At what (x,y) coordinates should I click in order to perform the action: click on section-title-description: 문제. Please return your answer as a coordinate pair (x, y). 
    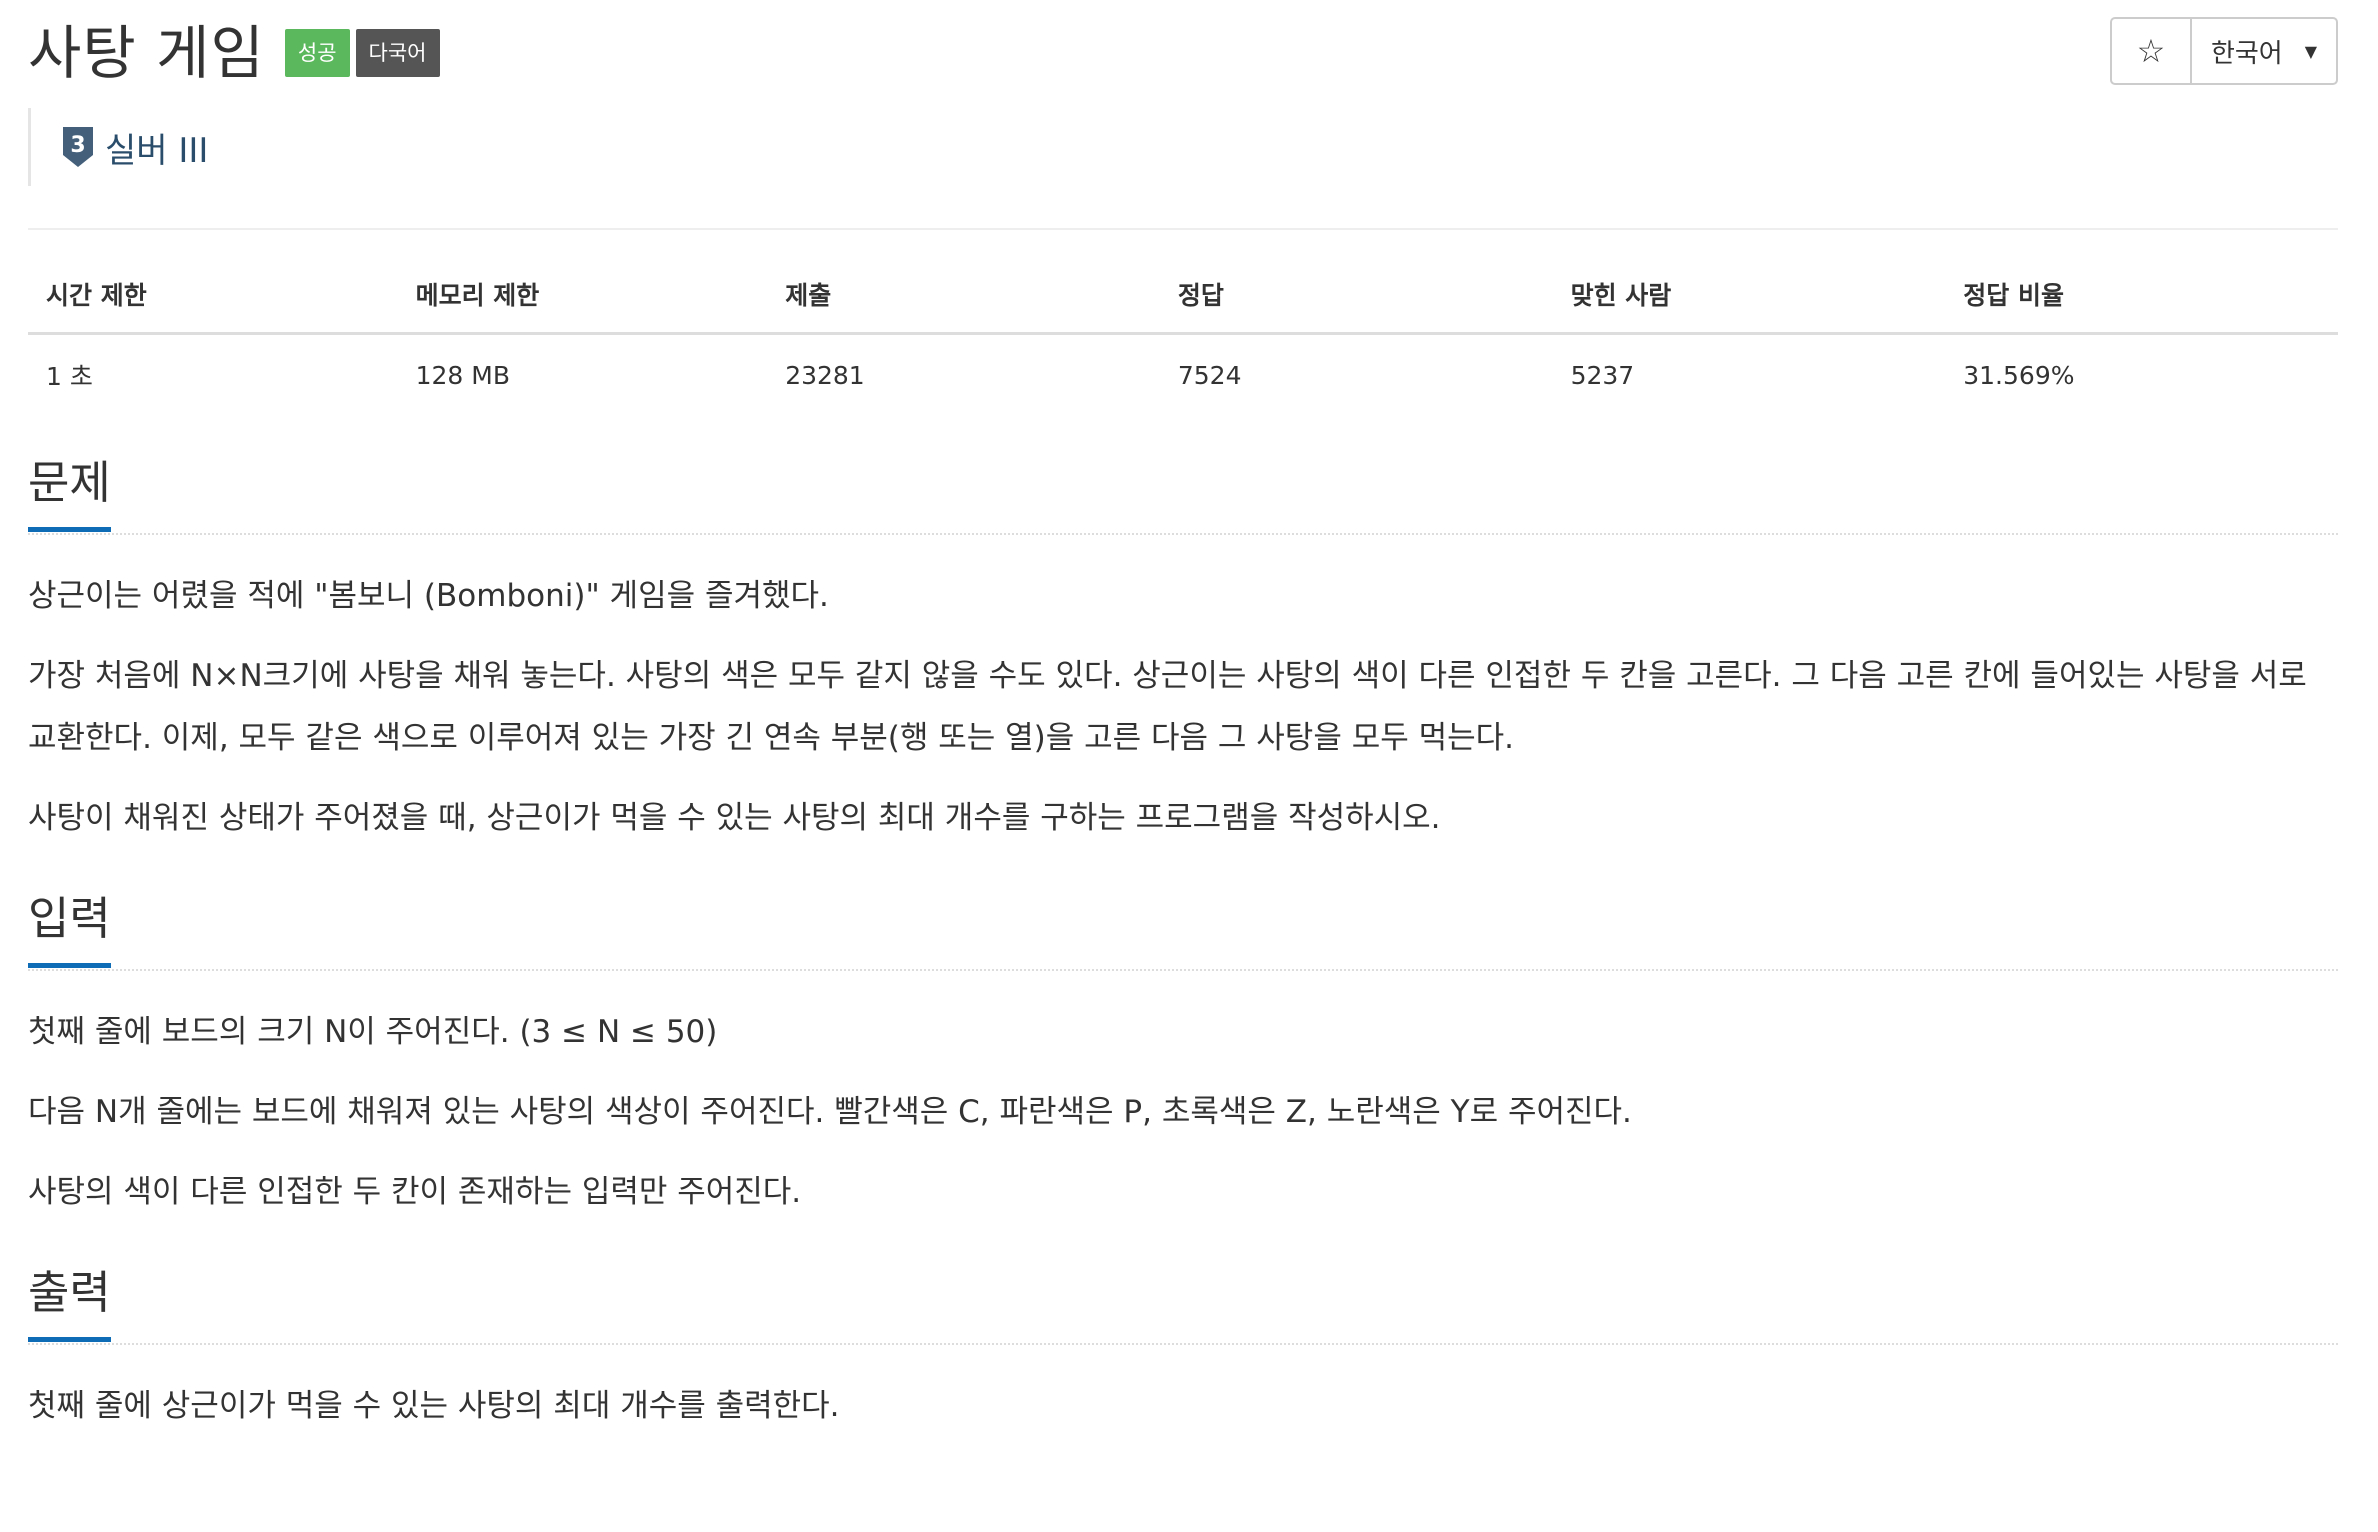
    Looking at the image, I should click on (69, 492).